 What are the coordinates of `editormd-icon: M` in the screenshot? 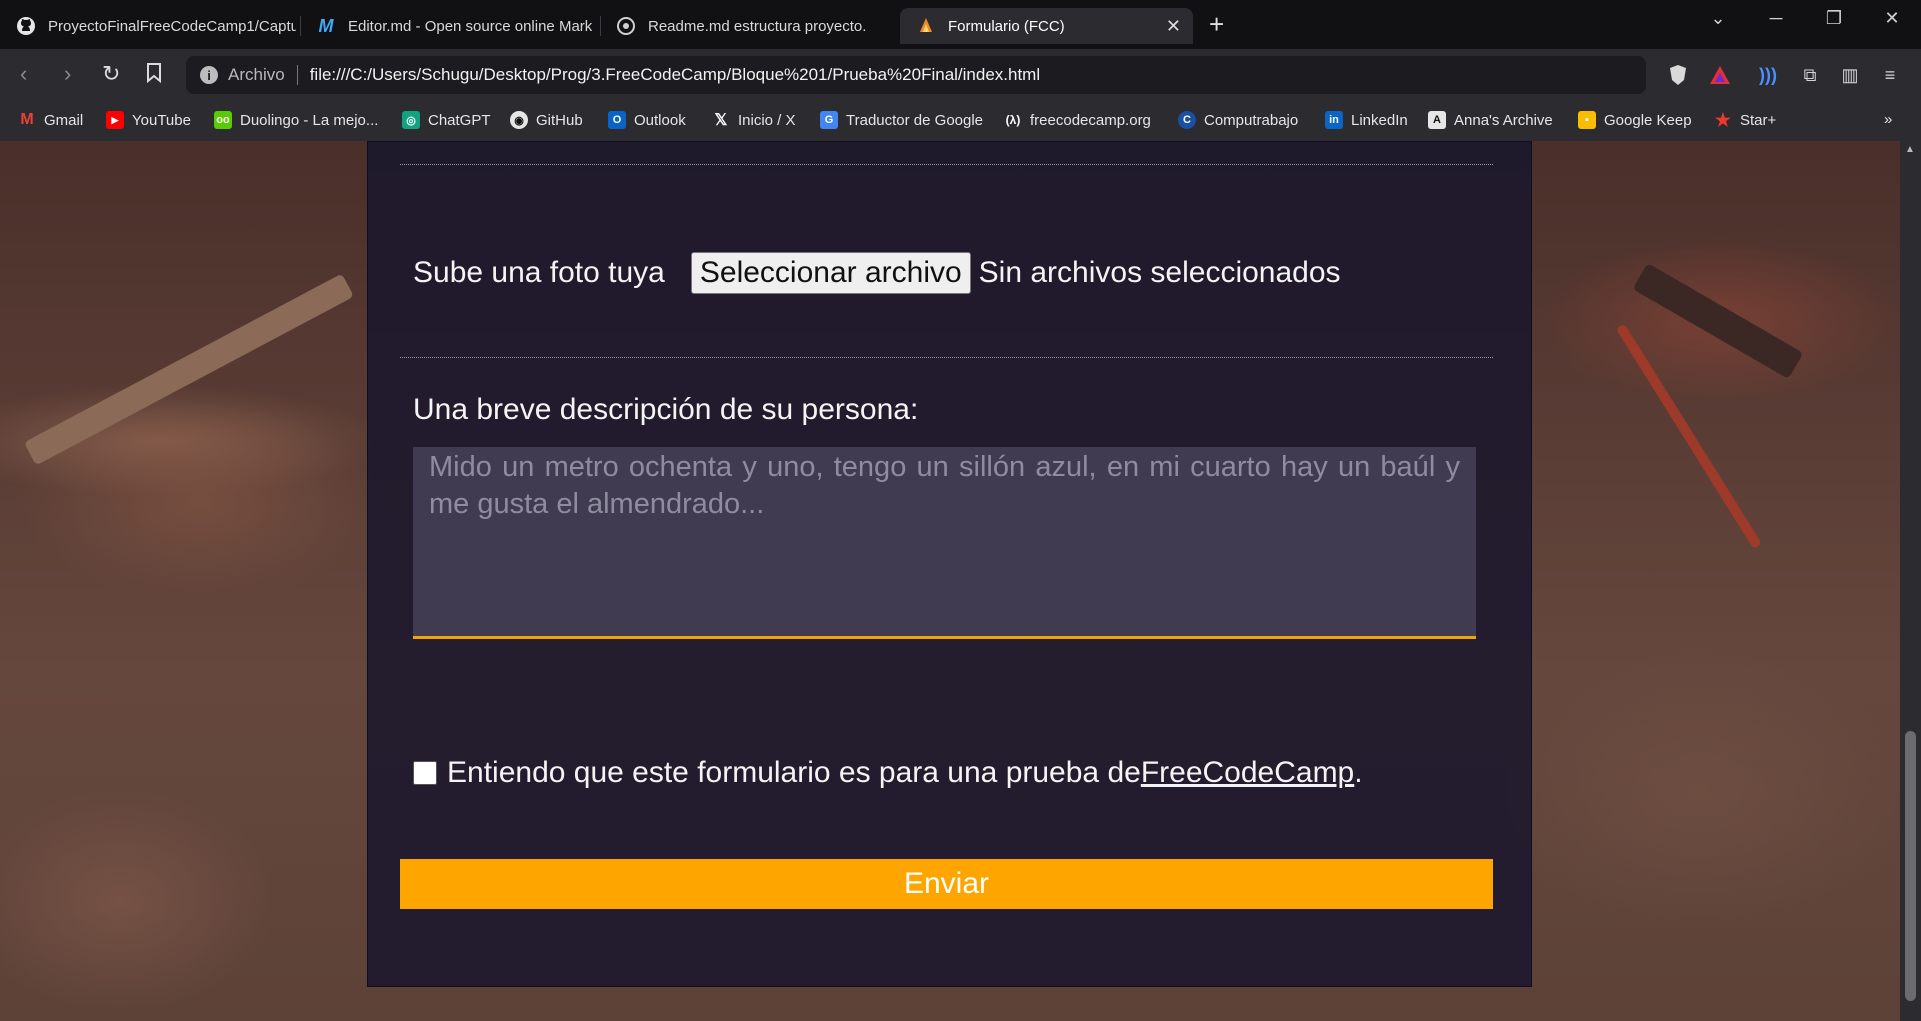 It's located at (326, 25).